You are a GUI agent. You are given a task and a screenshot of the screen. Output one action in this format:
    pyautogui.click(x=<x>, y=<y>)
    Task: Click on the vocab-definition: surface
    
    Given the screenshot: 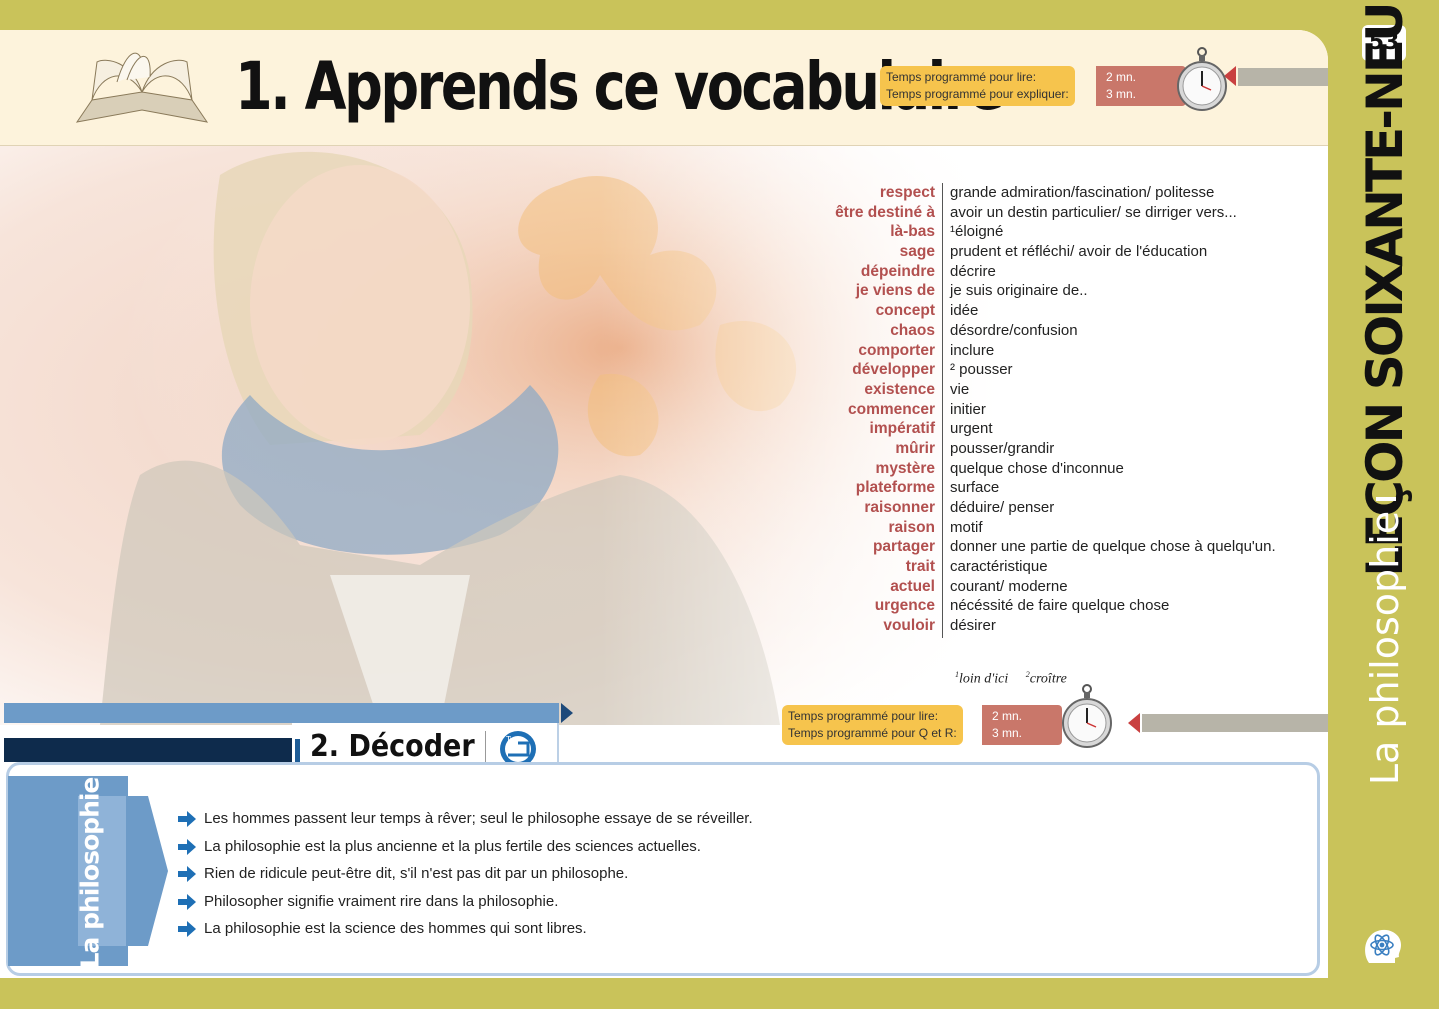 What is the action you would take?
    pyautogui.click(x=975, y=488)
    